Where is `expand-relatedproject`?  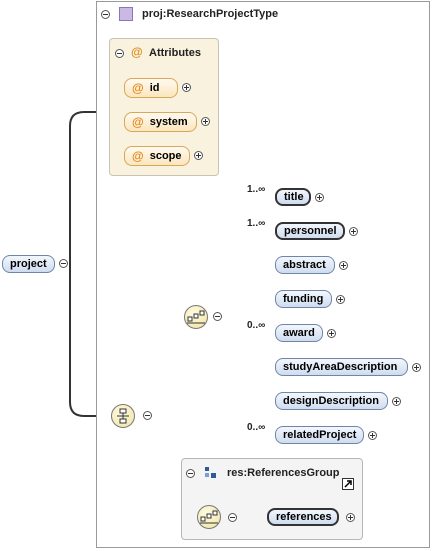
expand-relatedproject is located at coordinates (372, 435).